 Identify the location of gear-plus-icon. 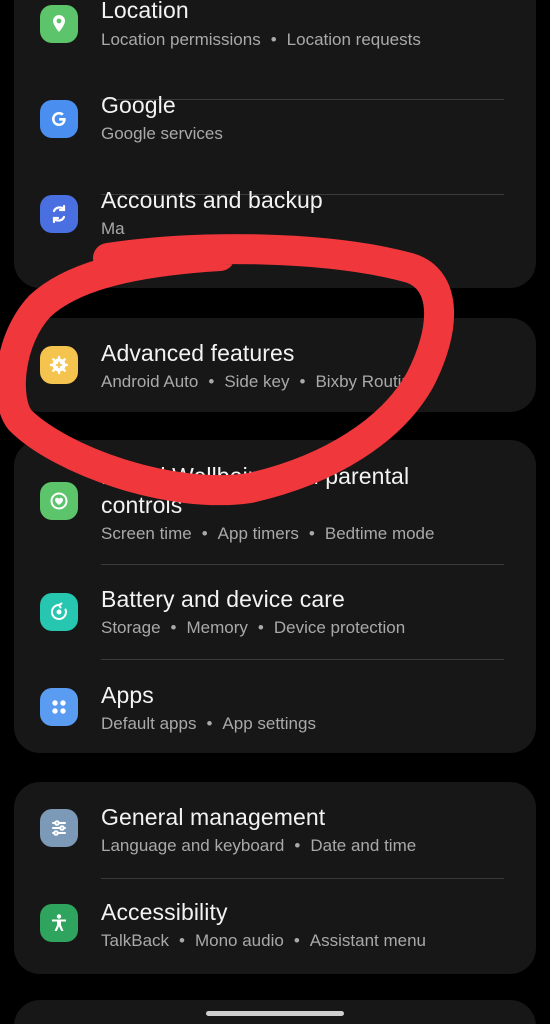
(59, 365).